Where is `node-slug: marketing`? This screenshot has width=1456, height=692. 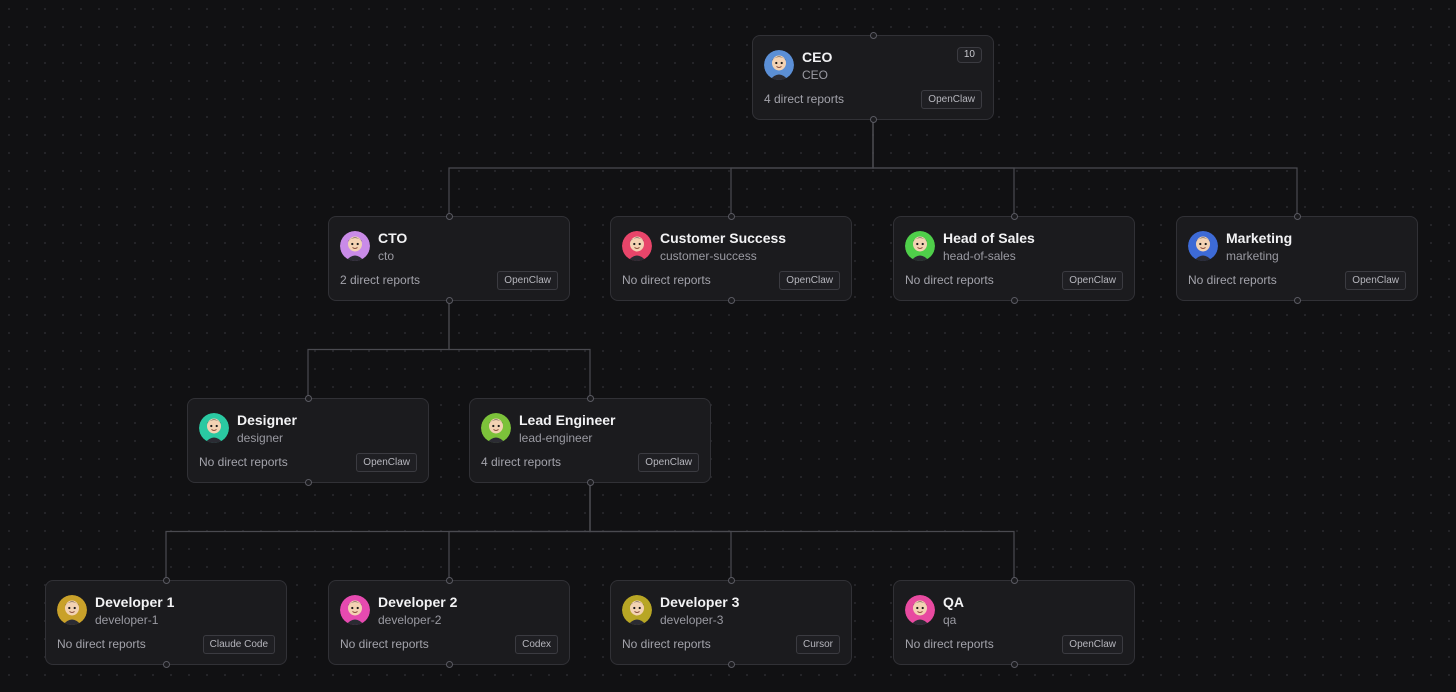
node-slug: marketing is located at coordinates (1252, 256).